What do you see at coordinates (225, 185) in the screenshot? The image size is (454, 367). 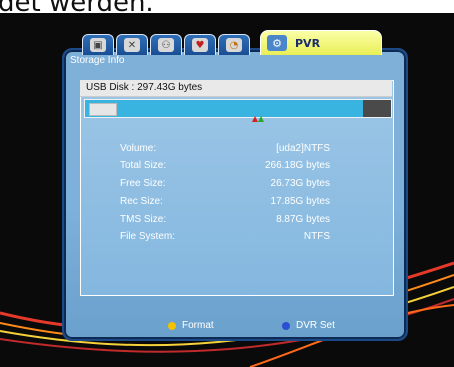 I see `info-row-free-size: Free Size: 26.73G bytes` at bounding box center [225, 185].